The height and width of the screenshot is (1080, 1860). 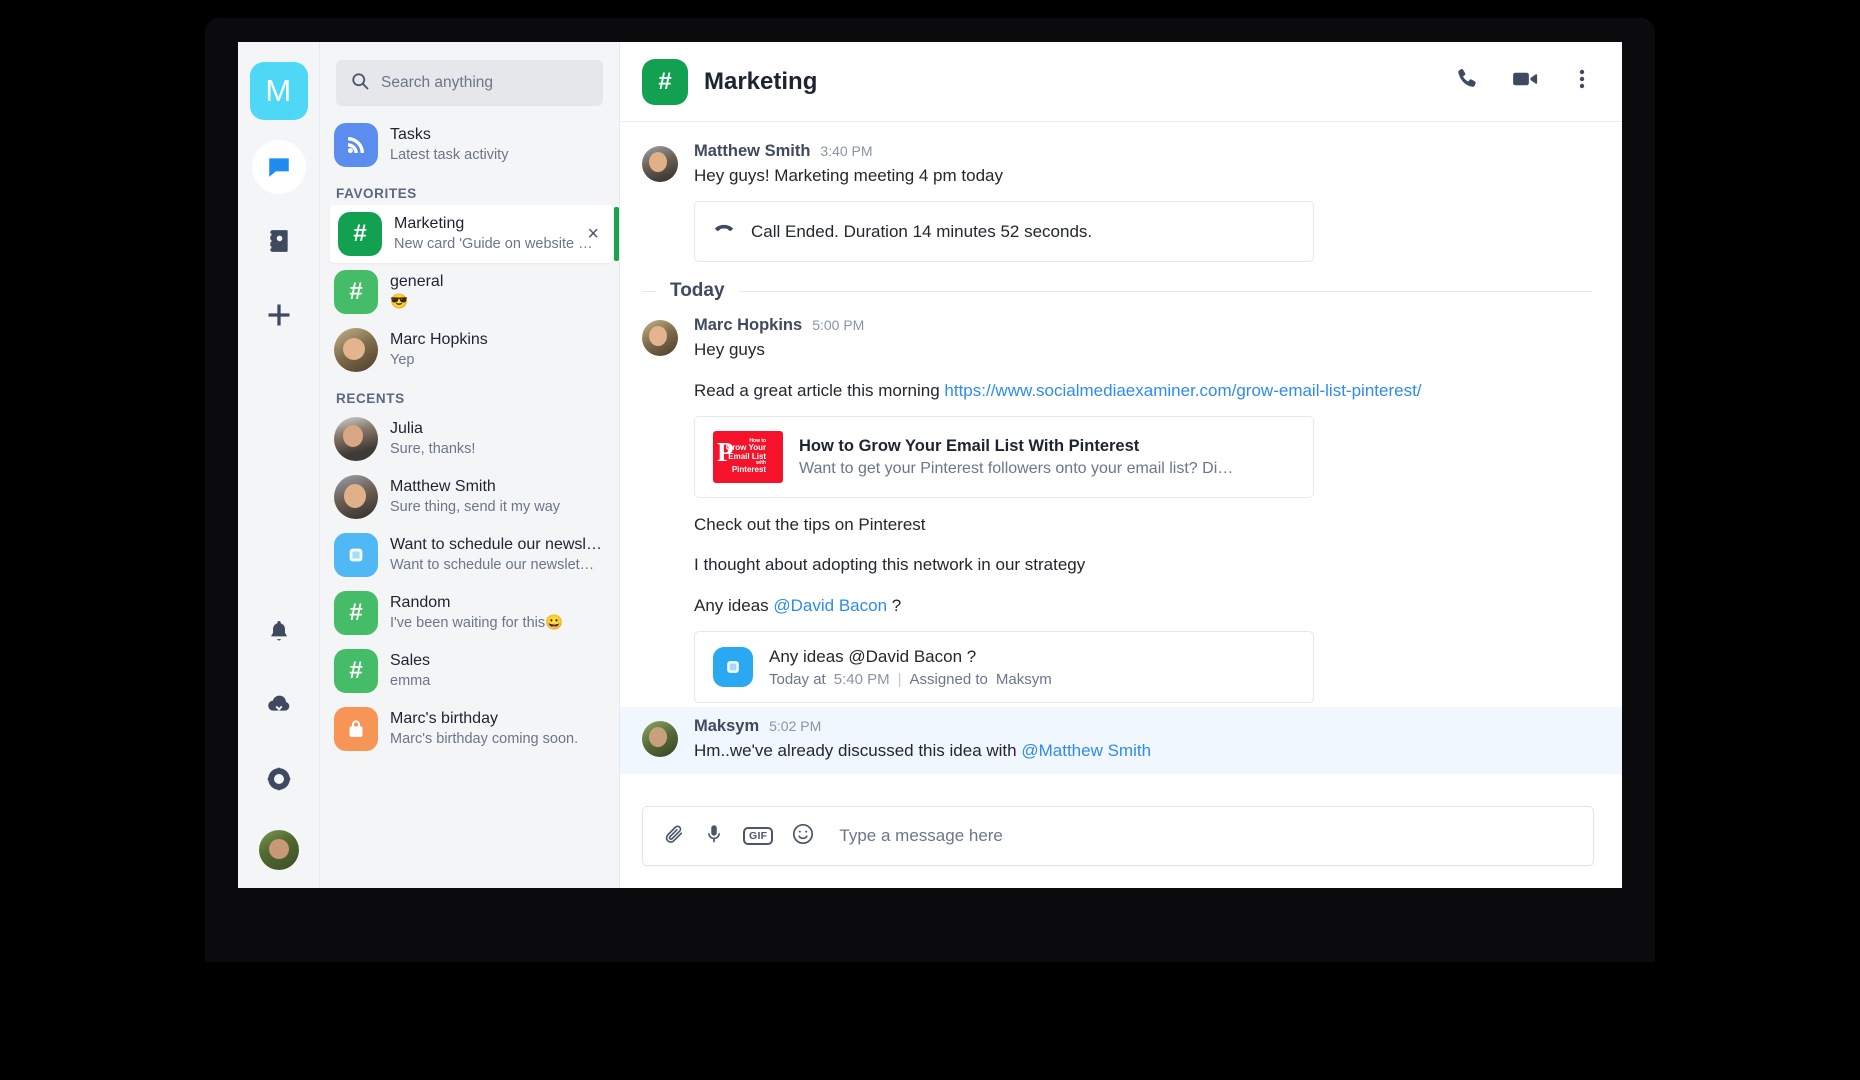 What do you see at coordinates (356, 729) in the screenshot?
I see `lock-icon` at bounding box center [356, 729].